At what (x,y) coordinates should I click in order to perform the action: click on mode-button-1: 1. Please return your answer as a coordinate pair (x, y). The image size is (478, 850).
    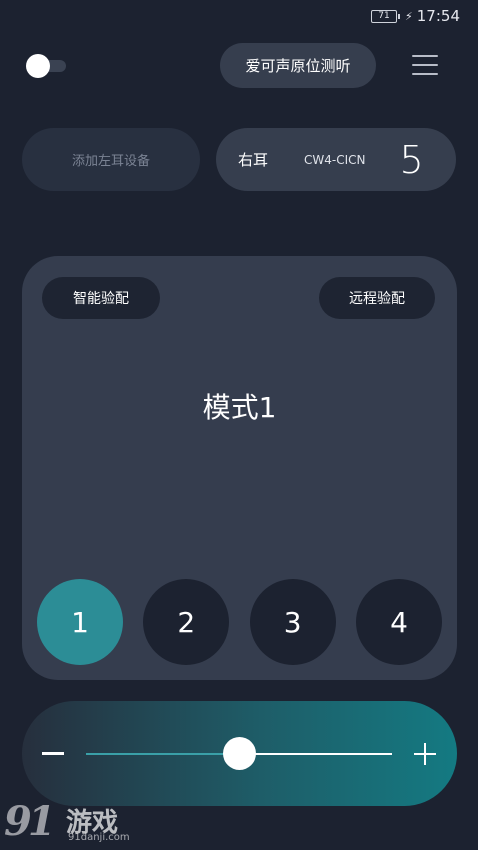
    Looking at the image, I should click on (80, 622).